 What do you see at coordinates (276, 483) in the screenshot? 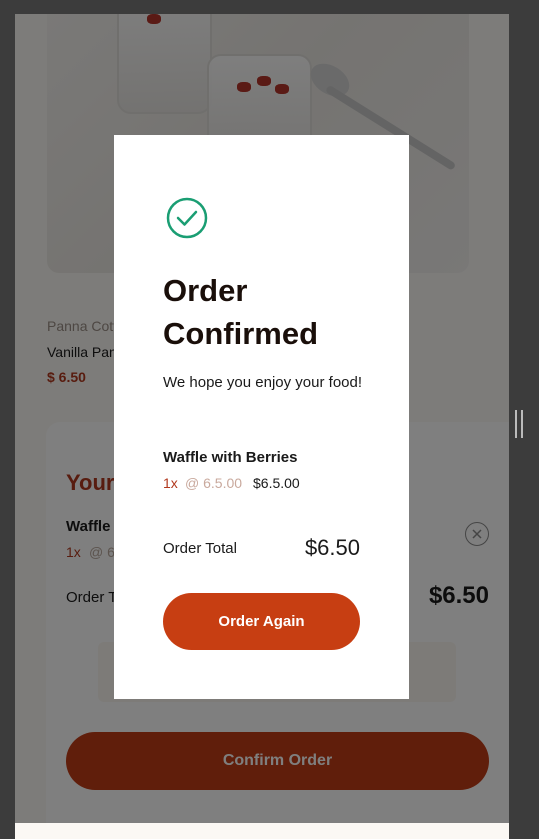
I see `modal-item-line-total: $6.5.00` at bounding box center [276, 483].